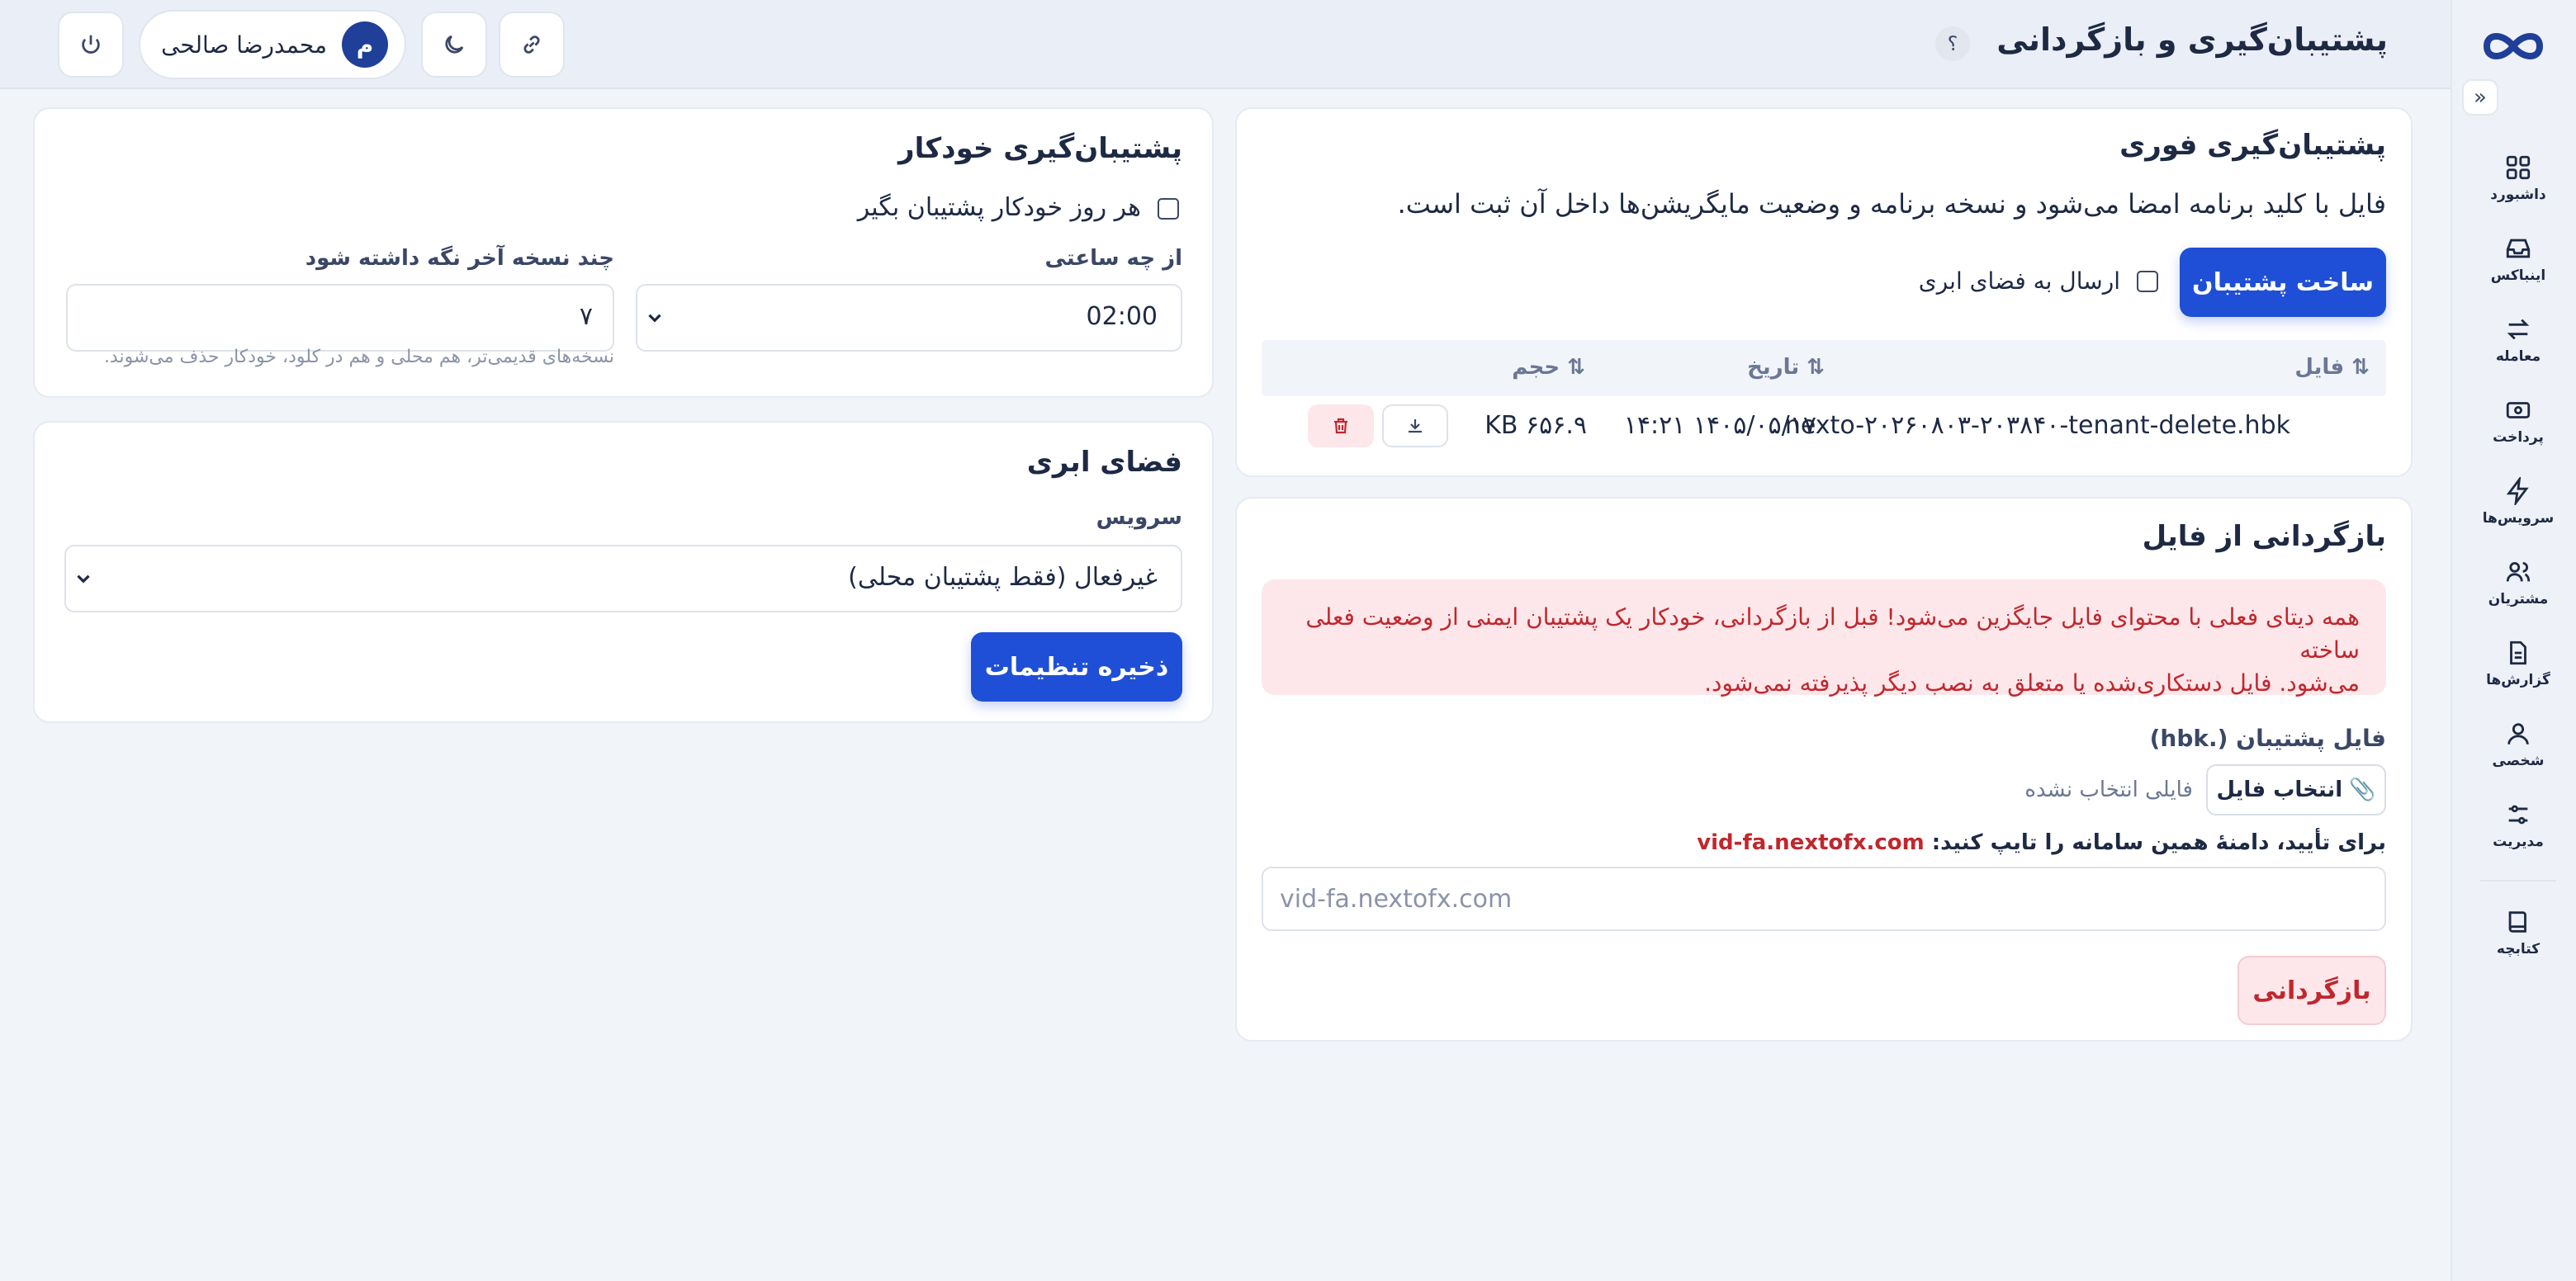 The height and width of the screenshot is (1281, 2576). I want to click on sidebar-item-label: پرداخت, so click(2518, 437).